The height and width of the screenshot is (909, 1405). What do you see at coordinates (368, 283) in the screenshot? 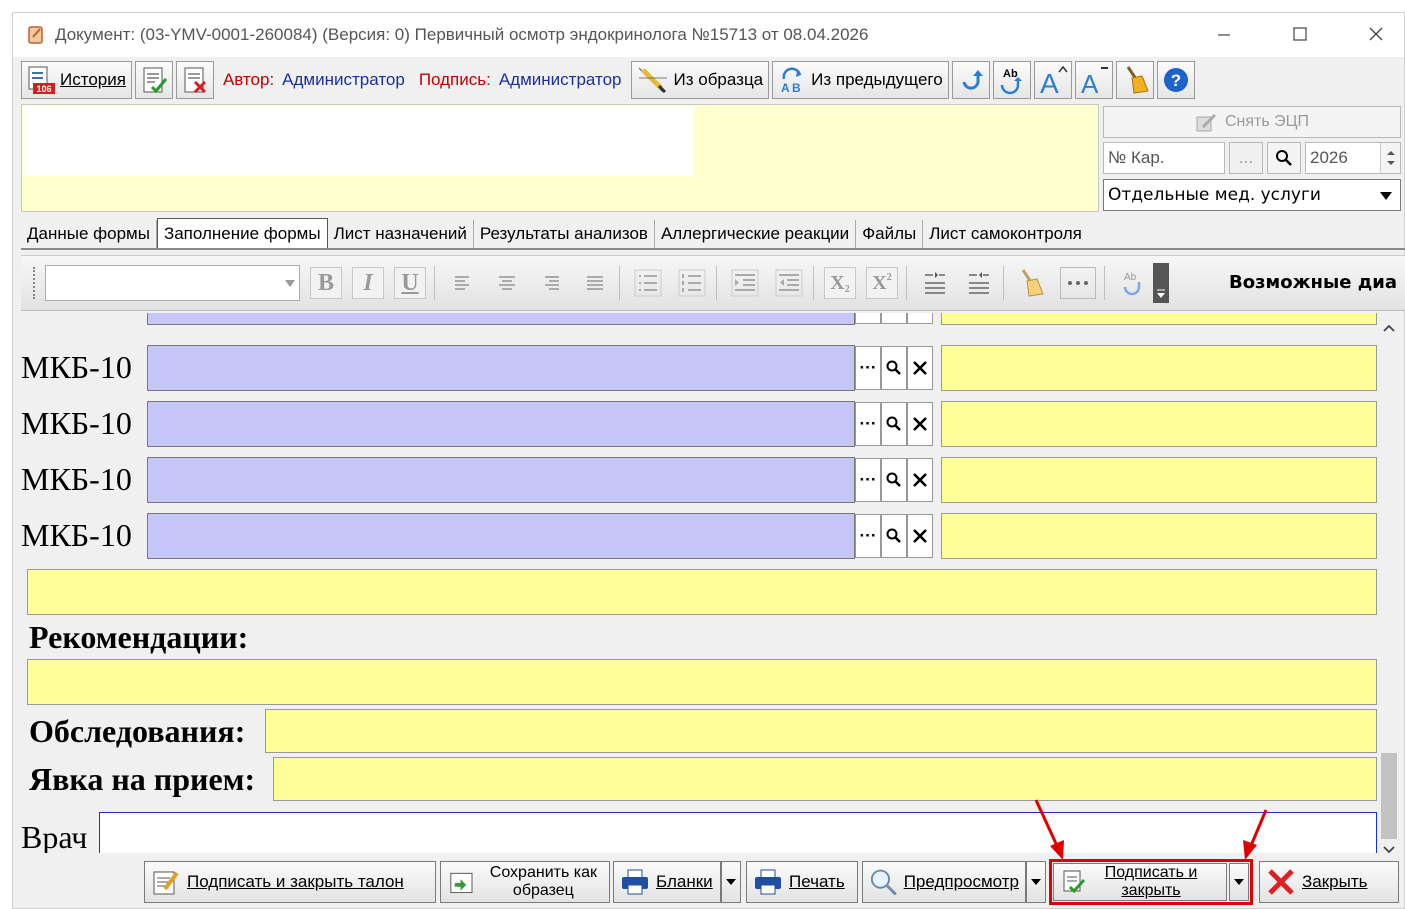
I see `italic-button: I` at bounding box center [368, 283].